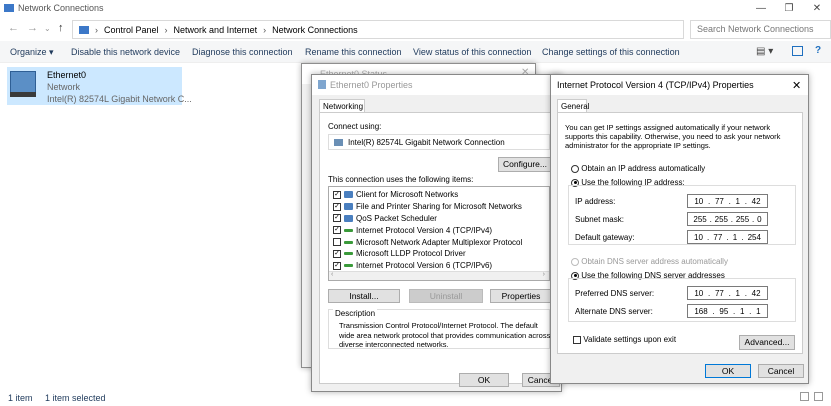 The width and height of the screenshot is (831, 406). What do you see at coordinates (611, 52) in the screenshot?
I see `change-settings-button: Change settings of this connection` at bounding box center [611, 52].